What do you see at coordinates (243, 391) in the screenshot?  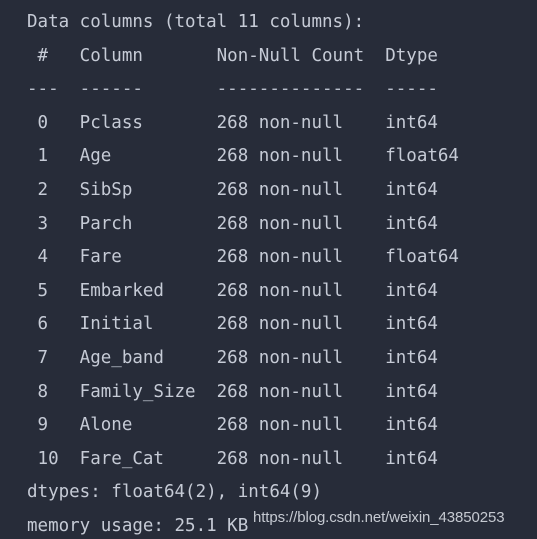 I see `table-row: 8 Family_Size 268 non-null int64` at bounding box center [243, 391].